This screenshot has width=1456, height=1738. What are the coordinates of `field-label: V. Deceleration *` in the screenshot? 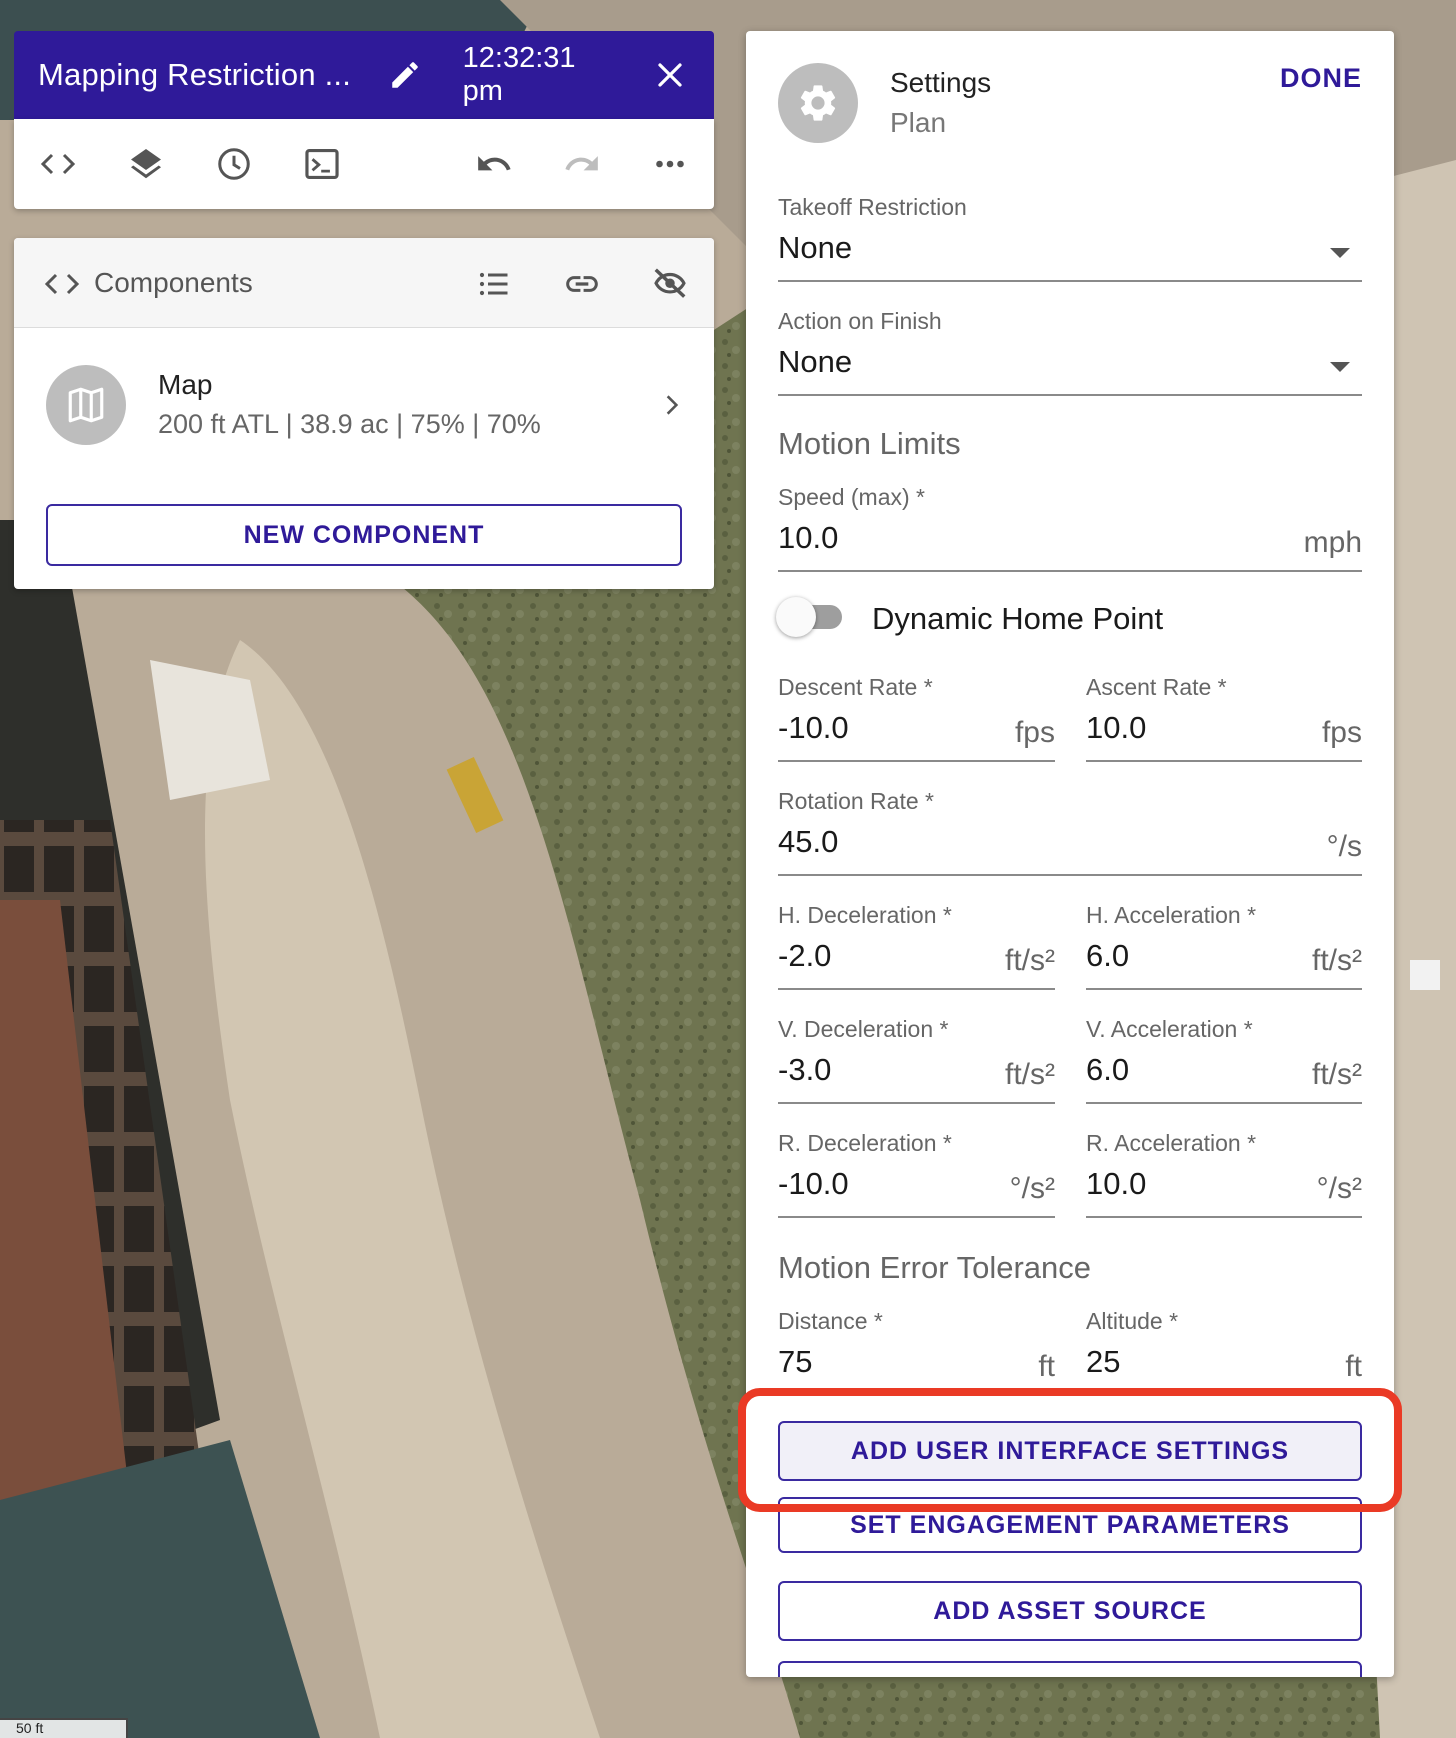 It's located at (863, 1029).